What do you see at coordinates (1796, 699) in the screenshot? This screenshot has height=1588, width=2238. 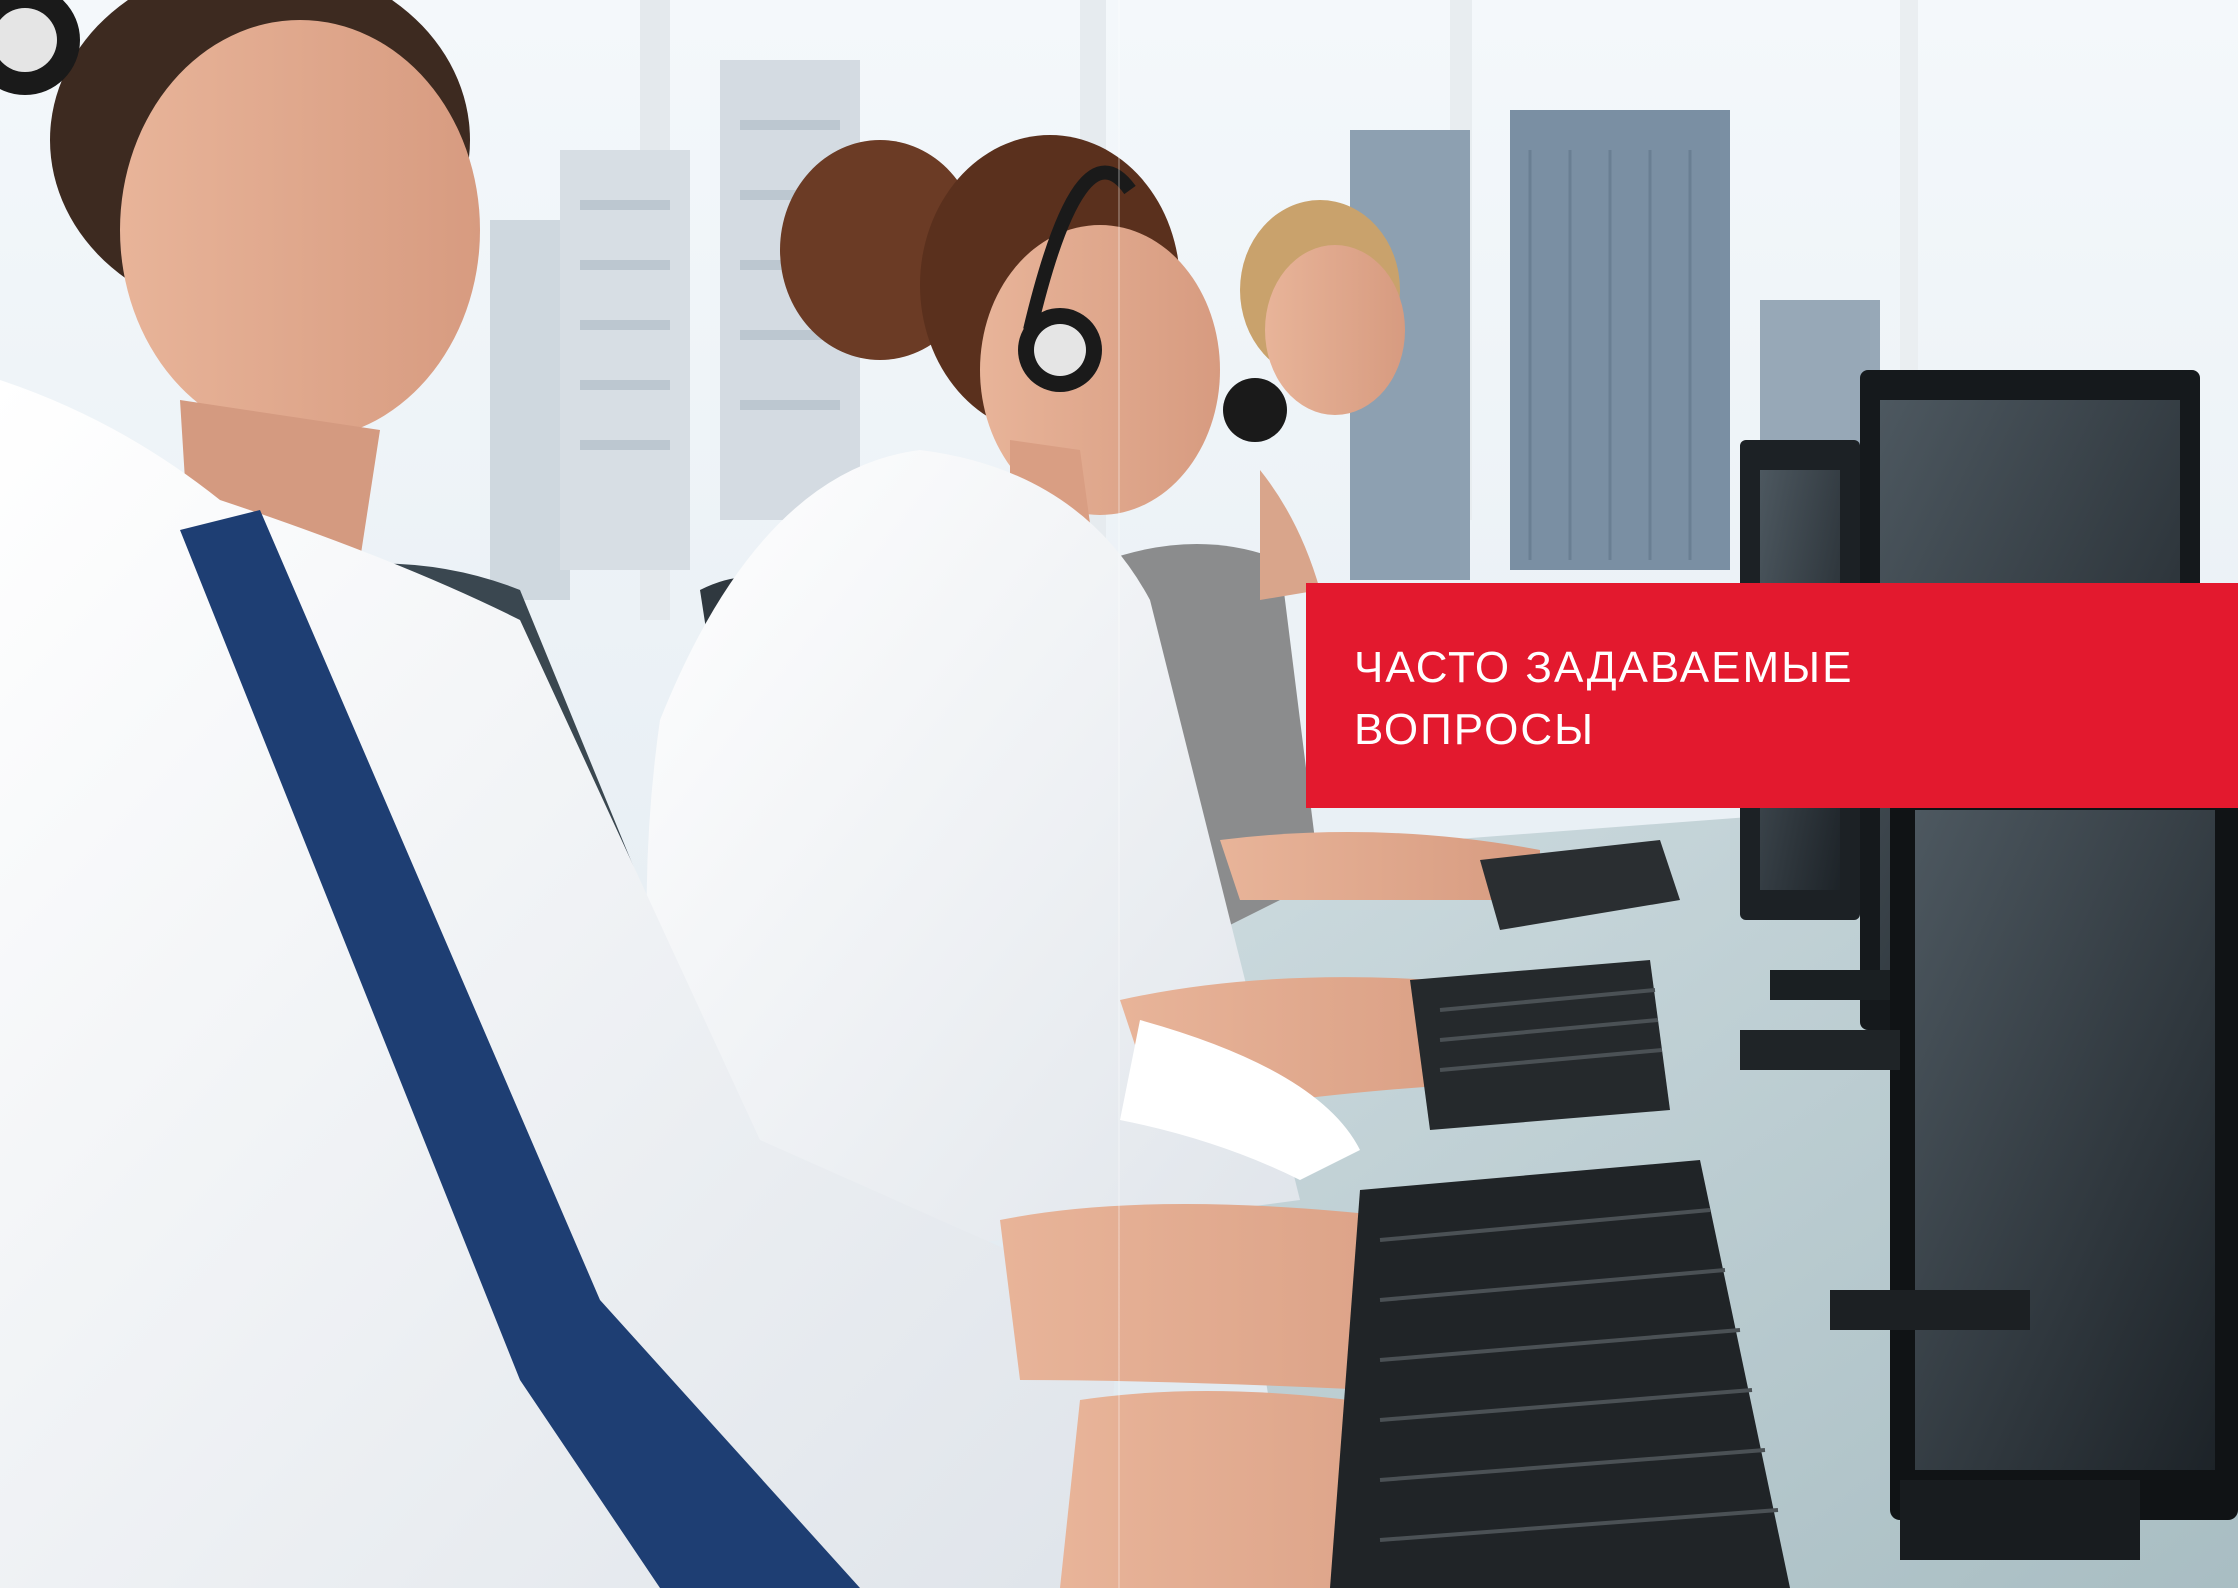 I see `page-title: ЧАСТО ЗАДАВАЕМЫЕ ВОПРОСЫ` at bounding box center [1796, 699].